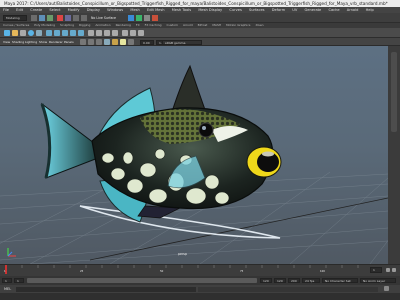 The width and height of the screenshot is (400, 300). I want to click on menu-cache: Cache, so click(333, 10).